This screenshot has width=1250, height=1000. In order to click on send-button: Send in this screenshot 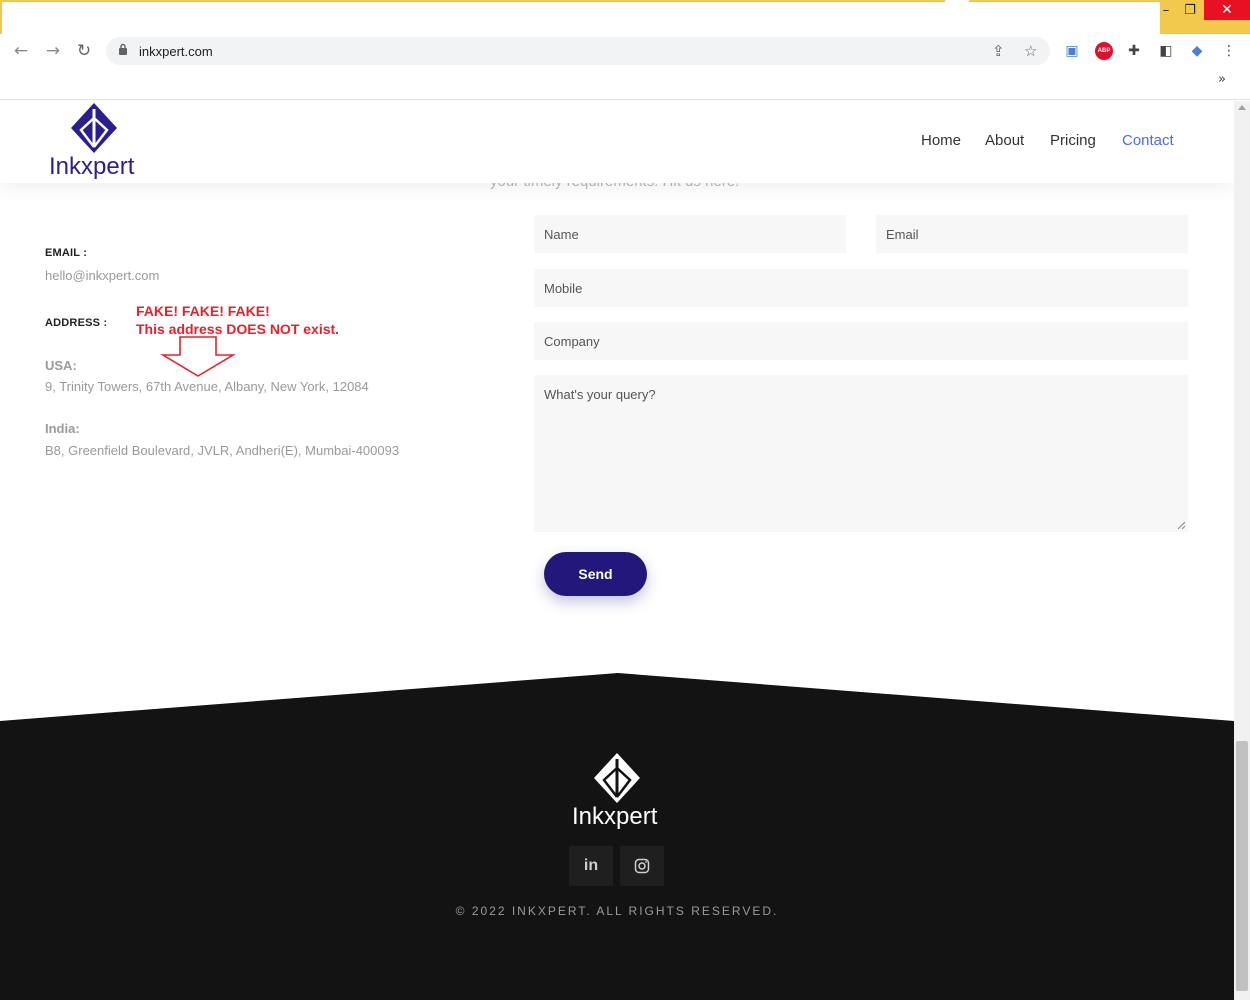, I will do `click(595, 574)`.